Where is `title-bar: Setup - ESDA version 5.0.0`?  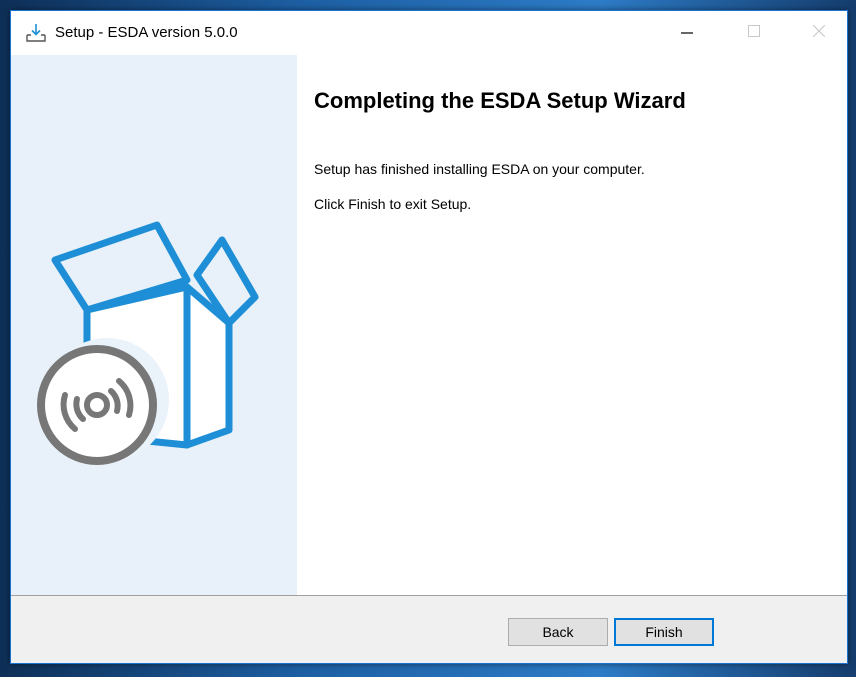 title-bar: Setup - ESDA version 5.0.0 is located at coordinates (429, 33).